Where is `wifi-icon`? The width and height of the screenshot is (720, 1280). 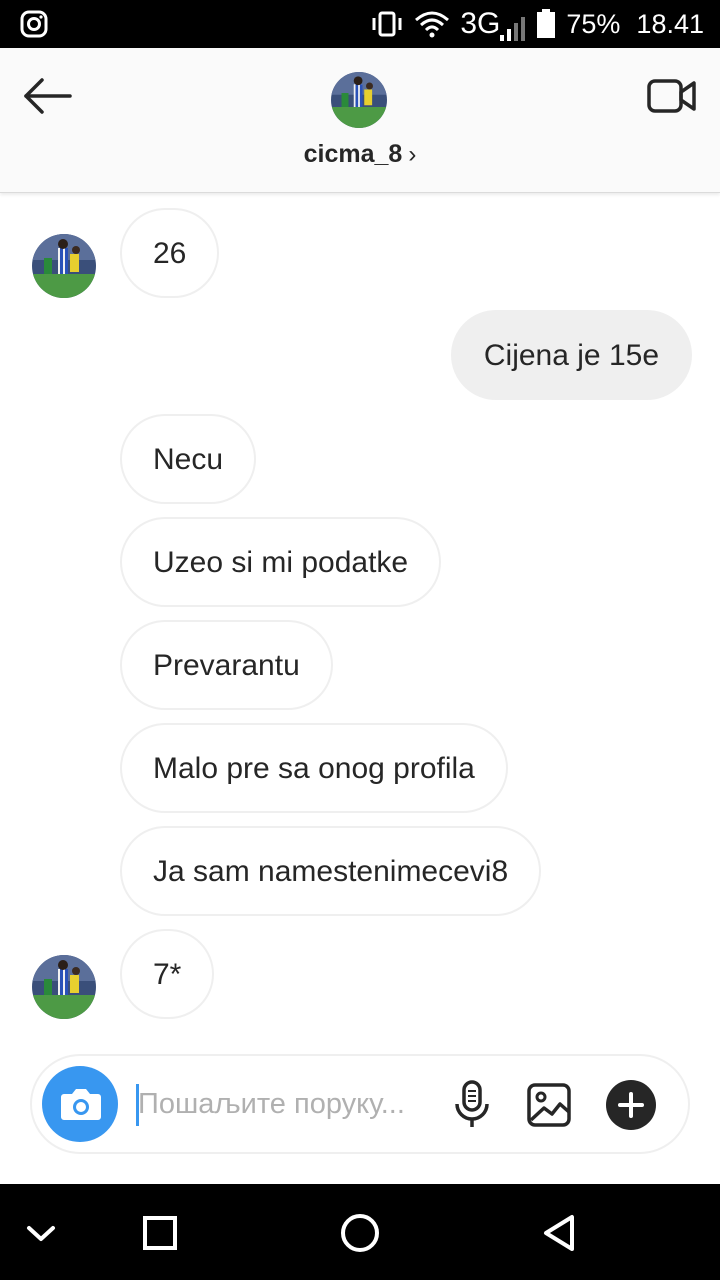 wifi-icon is located at coordinates (432, 24).